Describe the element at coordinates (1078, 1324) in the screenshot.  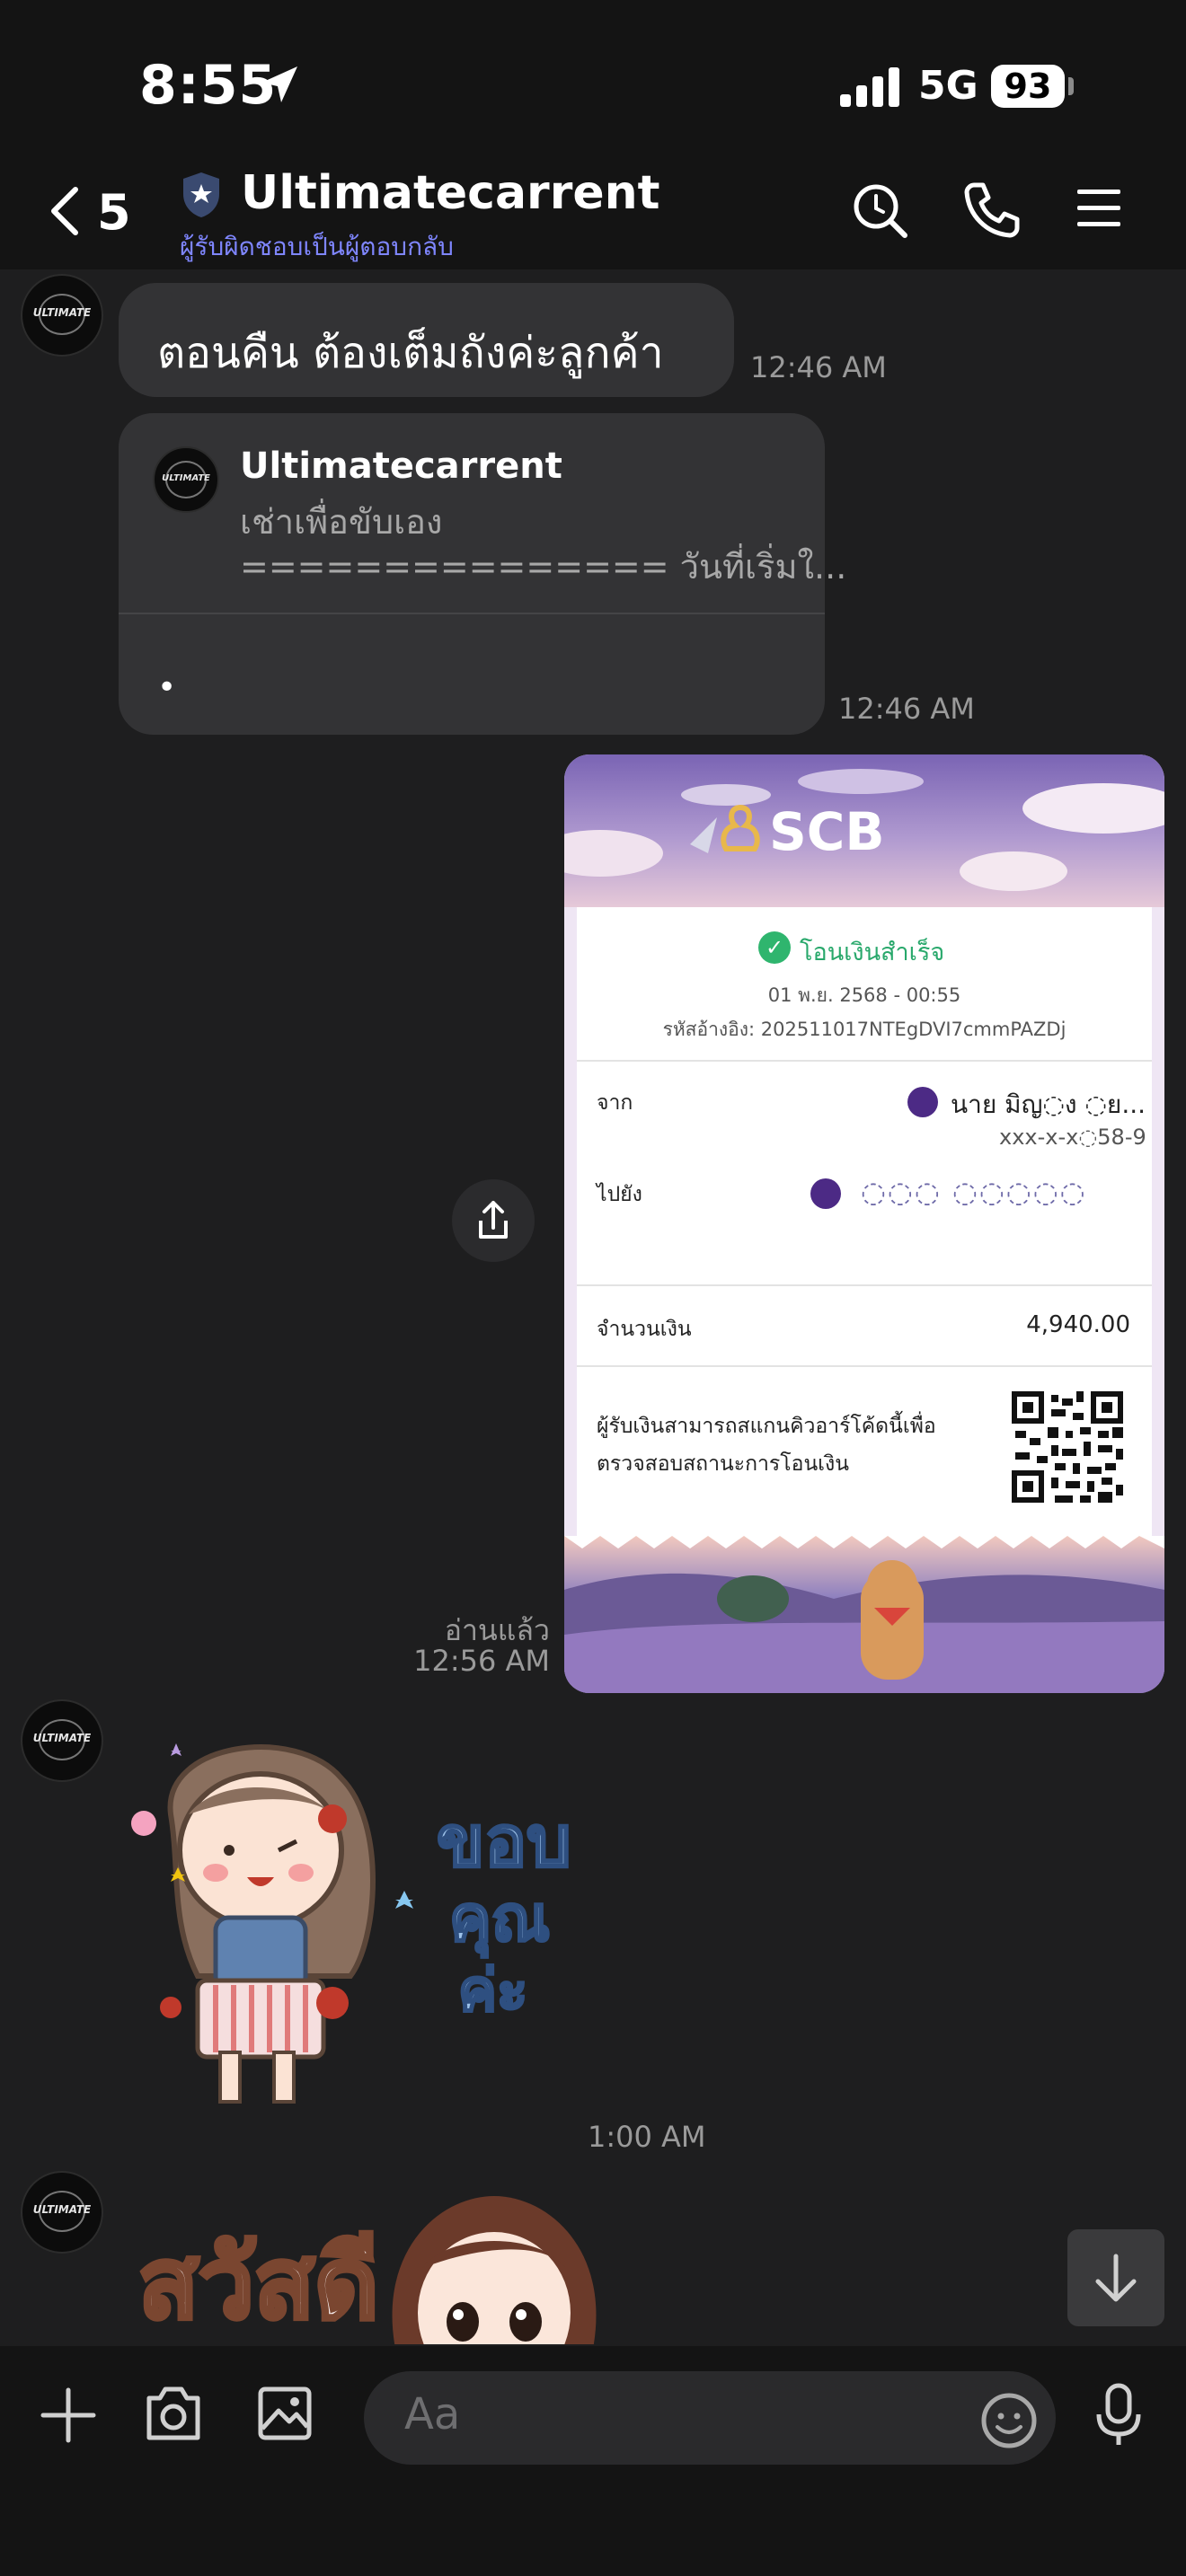
I see `amount-value: 4,940.00` at that location.